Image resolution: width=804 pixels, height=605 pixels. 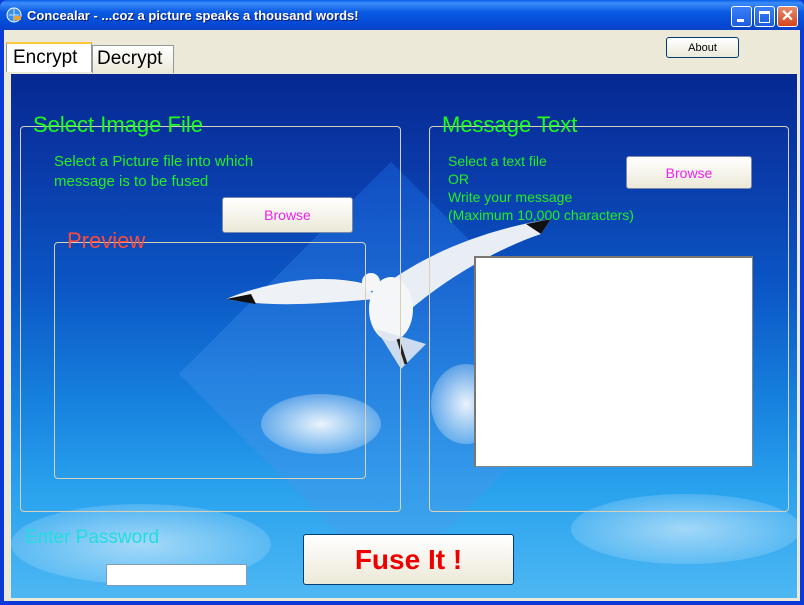 I want to click on tab-decrypt: Decrypt, so click(x=133, y=59).